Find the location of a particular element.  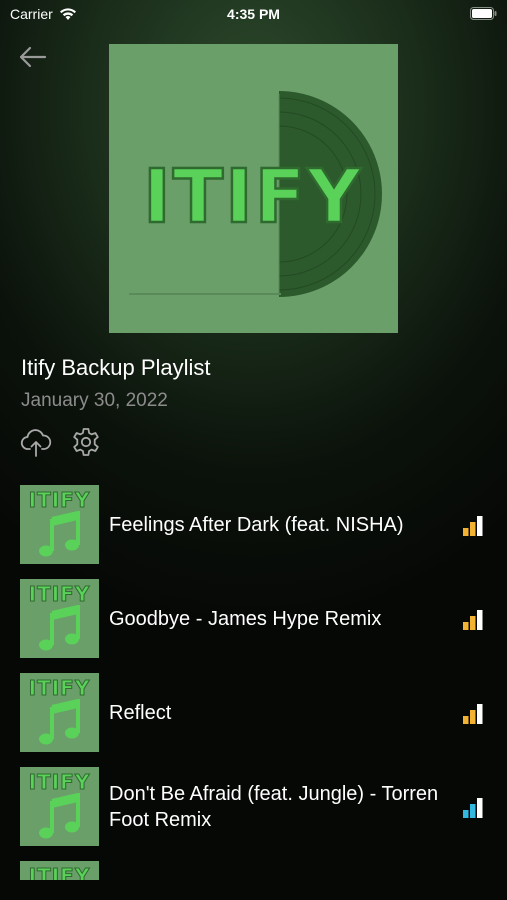

track-row: ITIFY Goodbye - James Hype Remix is located at coordinates (253, 619).